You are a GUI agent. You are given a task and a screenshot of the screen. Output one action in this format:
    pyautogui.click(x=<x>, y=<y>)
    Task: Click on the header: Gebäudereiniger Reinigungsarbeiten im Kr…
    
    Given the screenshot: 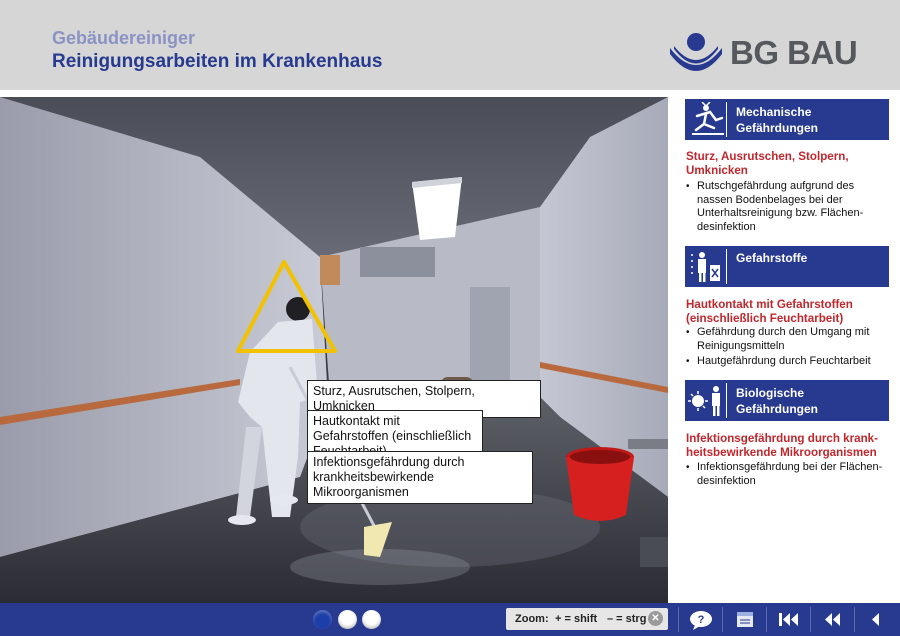 What is the action you would take?
    pyautogui.click(x=450, y=45)
    